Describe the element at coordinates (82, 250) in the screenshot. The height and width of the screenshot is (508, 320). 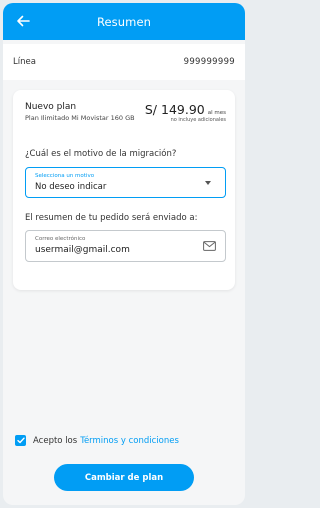
I see `email-value: usermail@gmail.com` at that location.